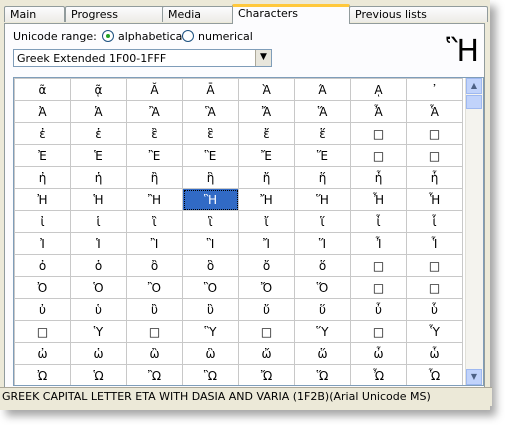  Describe the element at coordinates (210, 353) in the screenshot. I see `character-cell: ὣ` at that location.